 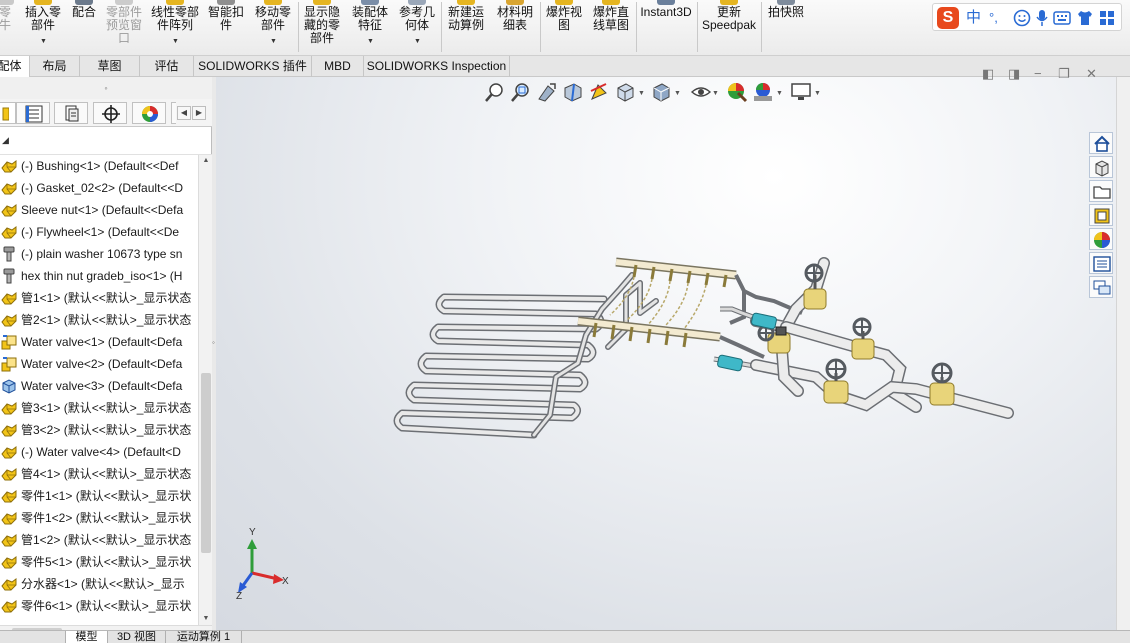 What do you see at coordinates (677, 293) in the screenshot?
I see `manifold-upper` at bounding box center [677, 293].